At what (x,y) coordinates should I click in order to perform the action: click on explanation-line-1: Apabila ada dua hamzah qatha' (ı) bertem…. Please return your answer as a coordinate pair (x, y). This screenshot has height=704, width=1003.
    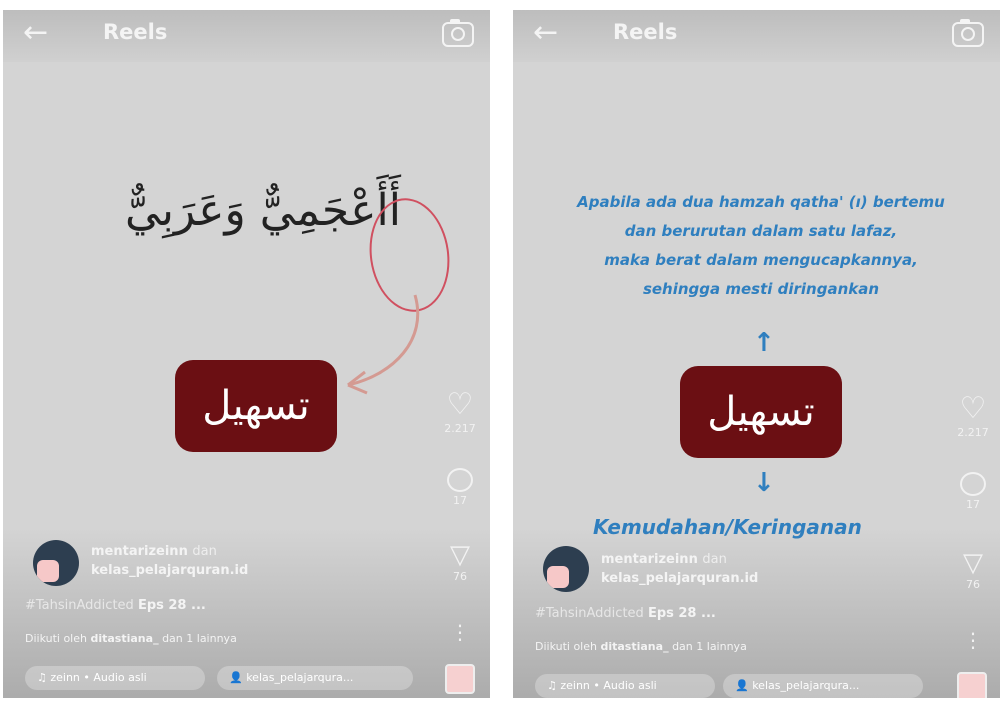
    Looking at the image, I should click on (761, 202).